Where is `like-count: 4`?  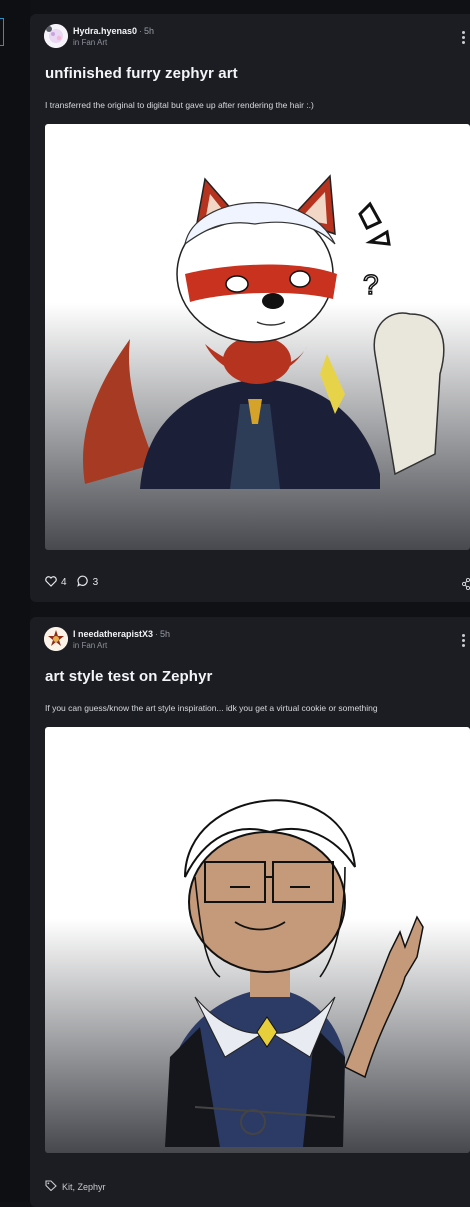 like-count: 4 is located at coordinates (64, 582).